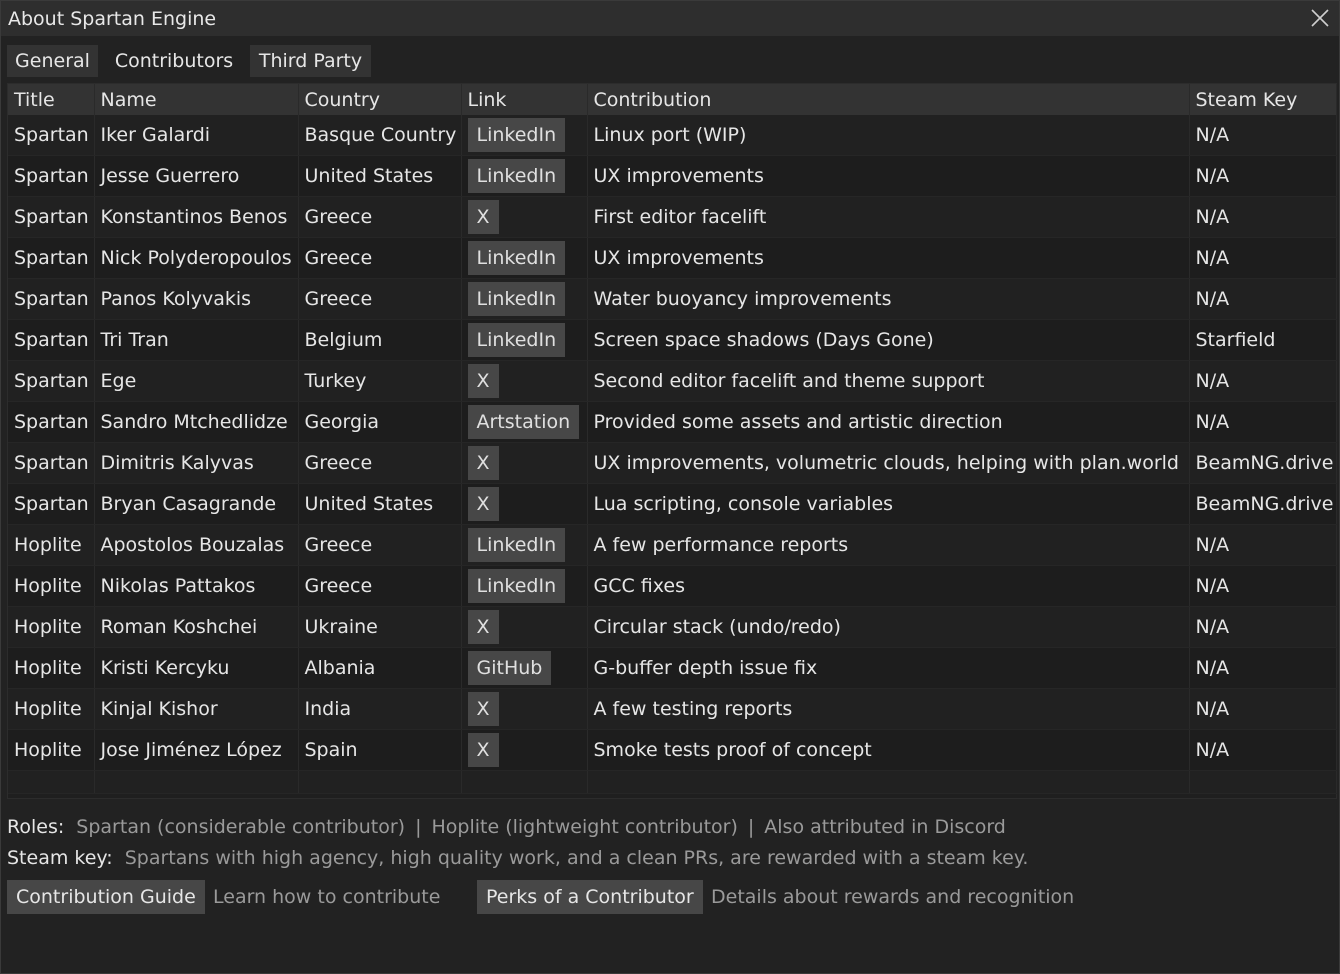 The width and height of the screenshot is (1340, 974). What do you see at coordinates (196, 217) in the screenshot?
I see `row-name-cell: Konstantinos Benos` at bounding box center [196, 217].